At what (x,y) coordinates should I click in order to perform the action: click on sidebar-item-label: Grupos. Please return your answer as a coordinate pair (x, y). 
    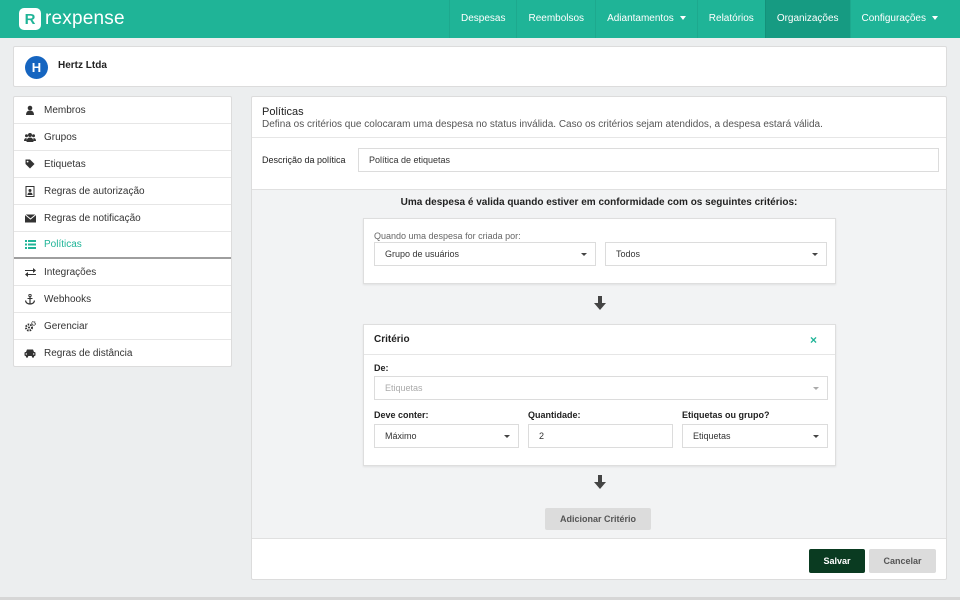
    Looking at the image, I should click on (60, 137).